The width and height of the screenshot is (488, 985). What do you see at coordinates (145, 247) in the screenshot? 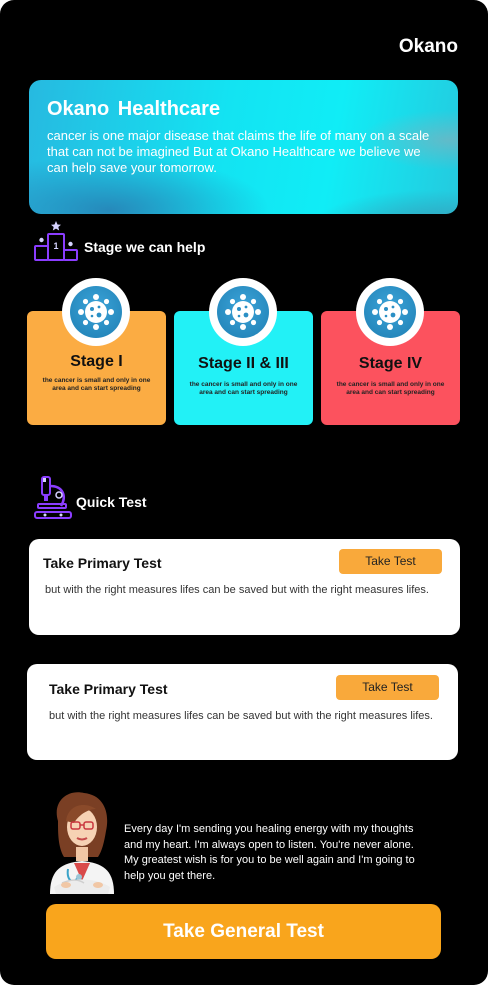
I see `stages-section-title: Stage we can help` at bounding box center [145, 247].